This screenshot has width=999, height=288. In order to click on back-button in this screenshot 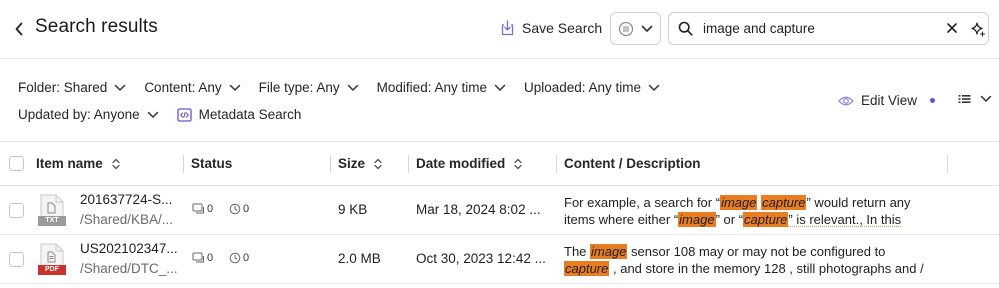, I will do `click(19, 29)`.